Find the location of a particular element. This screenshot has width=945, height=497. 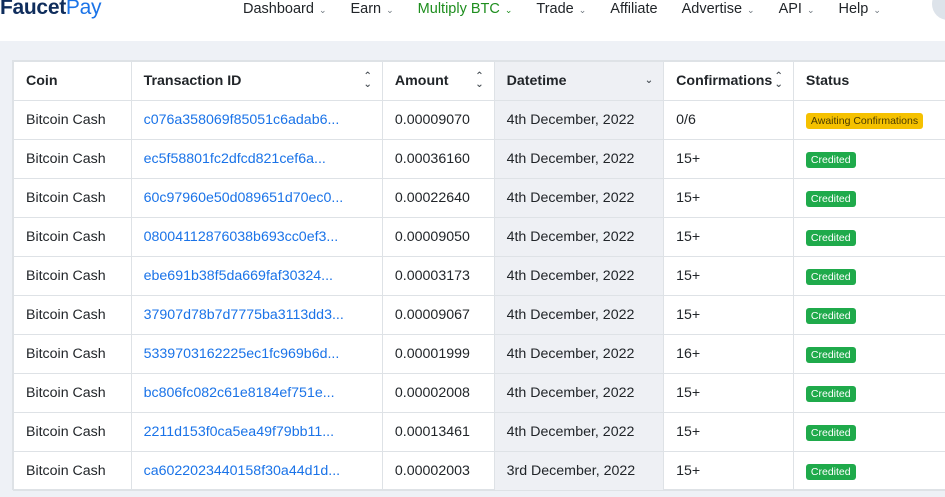

nav-item-help: Help ⌄ is located at coordinates (860, 9).